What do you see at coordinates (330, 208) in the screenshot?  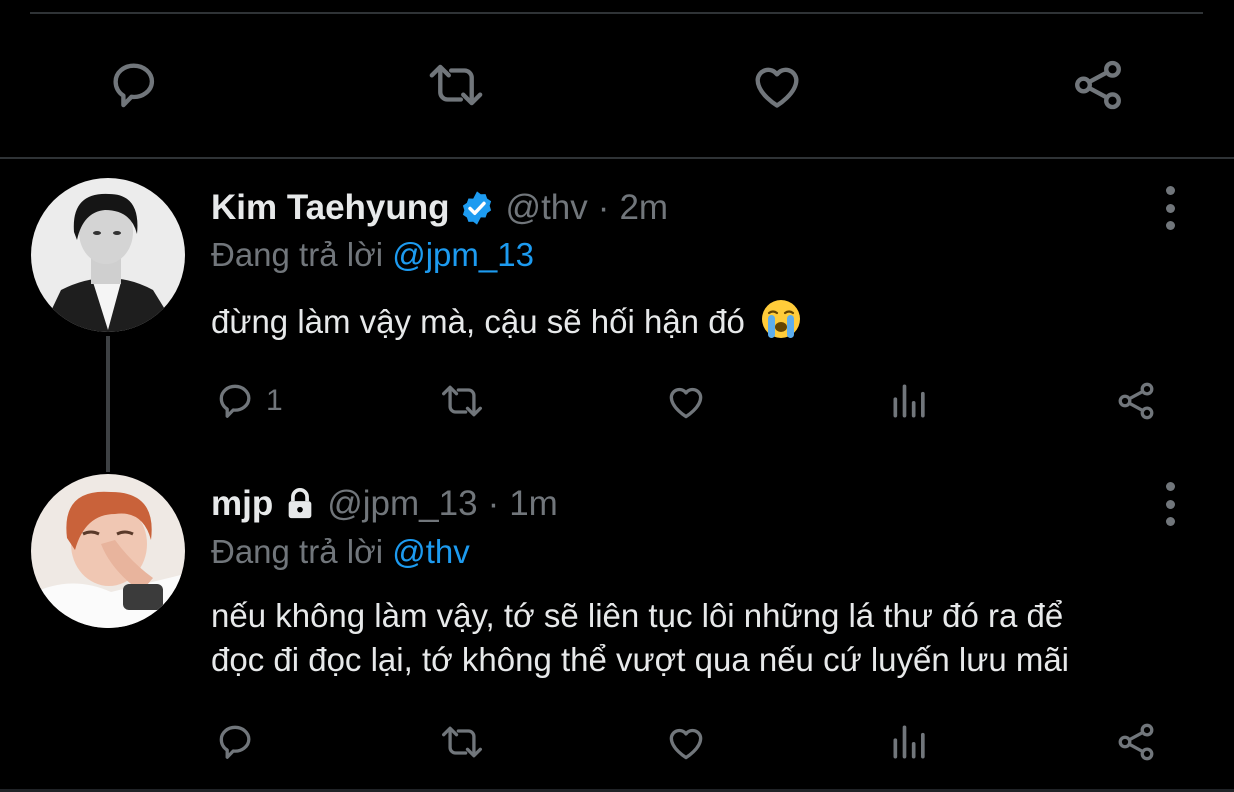 I see `display-name: Kim Taehyung` at bounding box center [330, 208].